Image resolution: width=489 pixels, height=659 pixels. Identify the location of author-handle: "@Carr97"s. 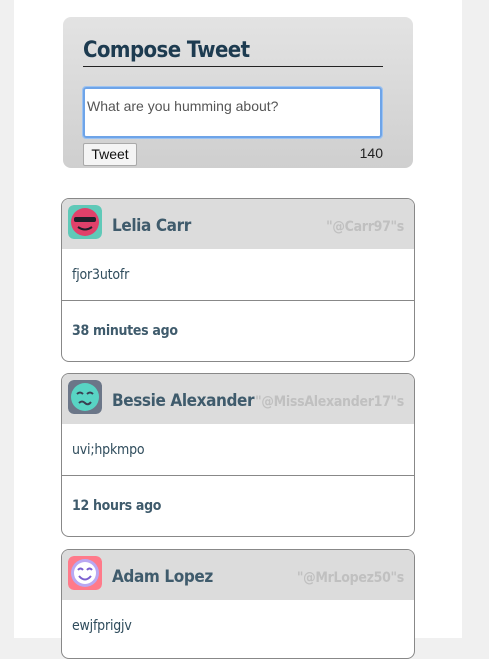
(365, 227).